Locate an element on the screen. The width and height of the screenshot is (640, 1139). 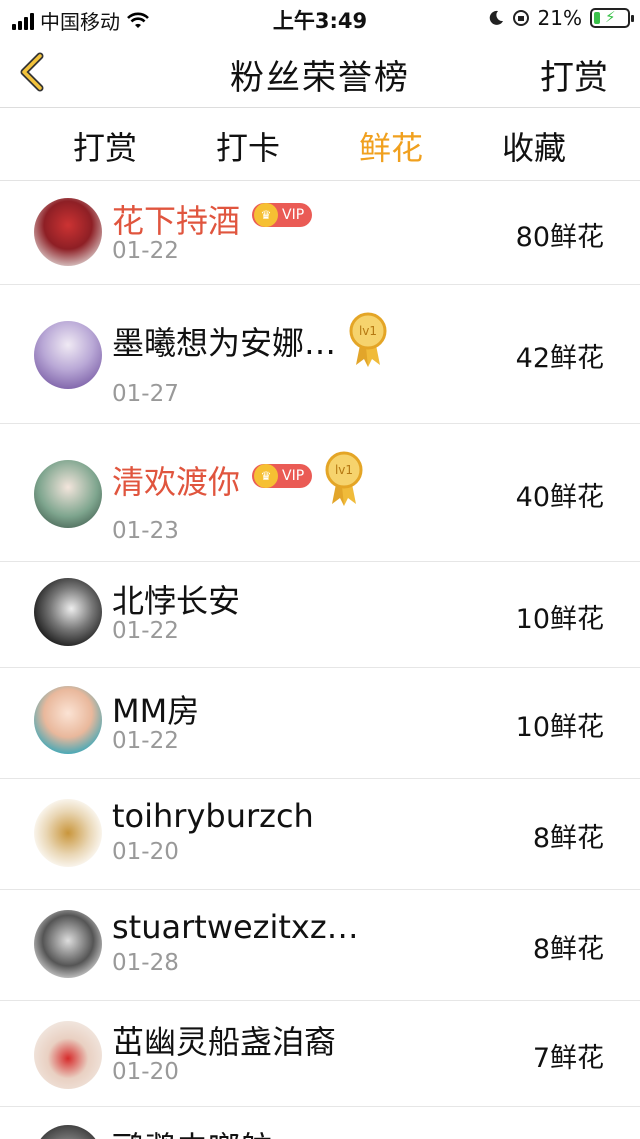
list-item: 茁幽灵船盏洎裔 01-20 7鲜花 is located at coordinates (320, 1054).